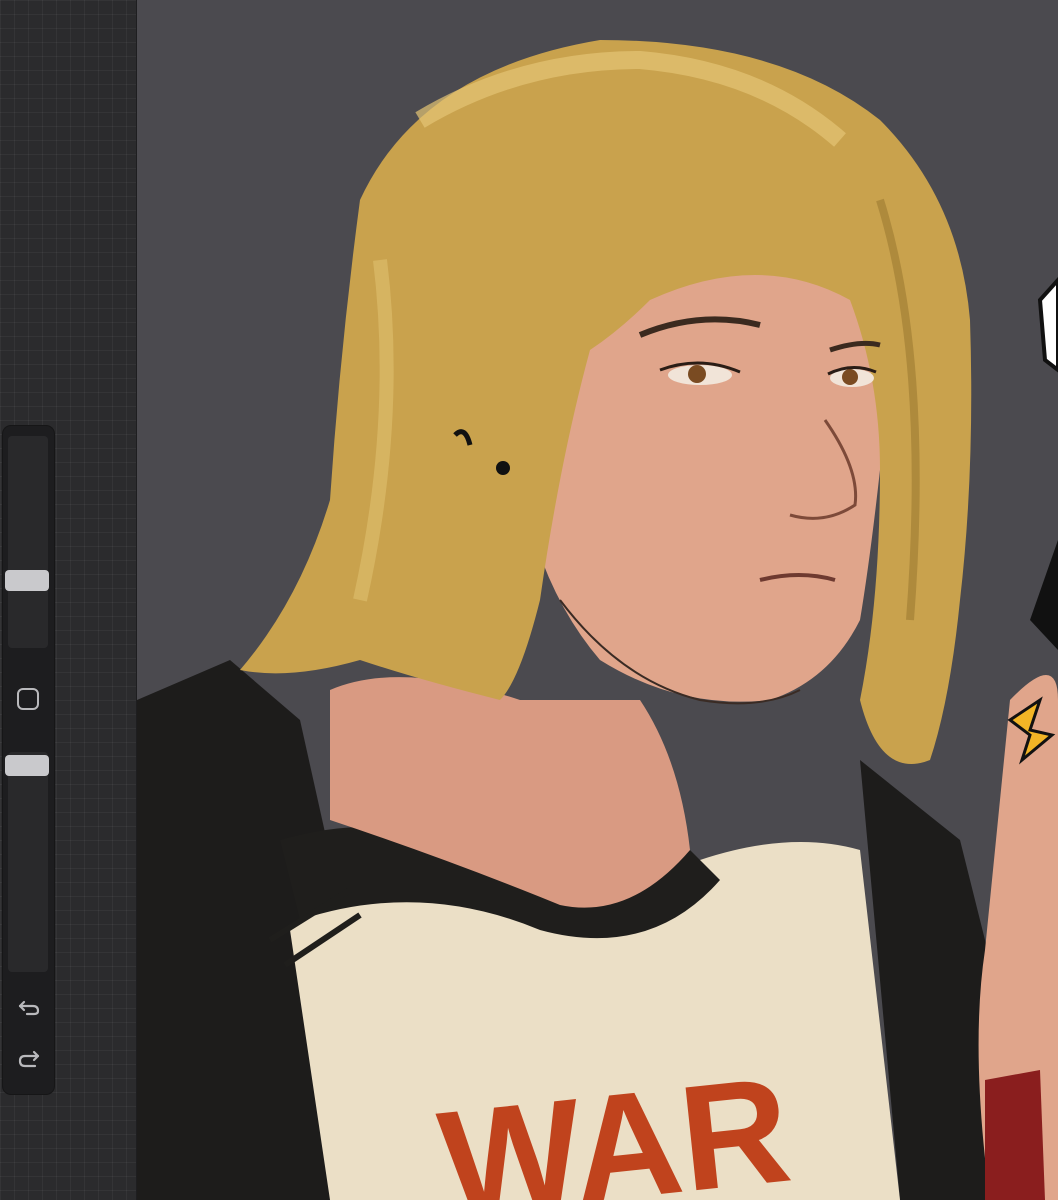 Image resolution: width=1058 pixels, height=1200 pixels. I want to click on brush-size-slider, so click(28, 542).